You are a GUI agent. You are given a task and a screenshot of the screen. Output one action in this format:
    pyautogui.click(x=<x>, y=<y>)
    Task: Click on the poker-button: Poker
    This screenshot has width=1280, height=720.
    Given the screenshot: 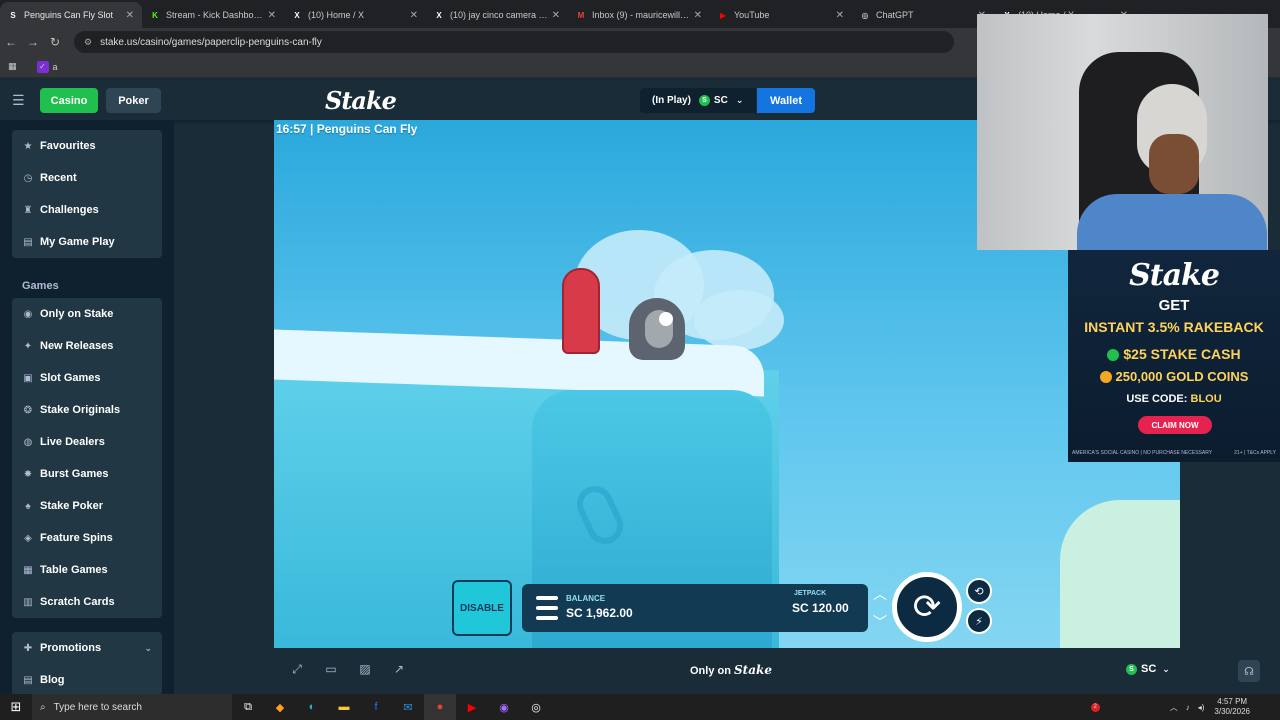 What is the action you would take?
    pyautogui.click(x=133, y=100)
    